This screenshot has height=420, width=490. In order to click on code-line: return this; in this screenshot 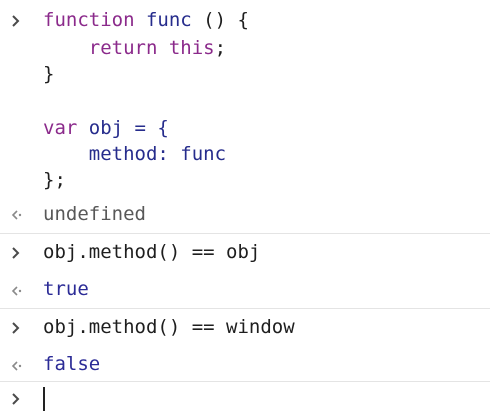, I will do `click(134, 48)`.